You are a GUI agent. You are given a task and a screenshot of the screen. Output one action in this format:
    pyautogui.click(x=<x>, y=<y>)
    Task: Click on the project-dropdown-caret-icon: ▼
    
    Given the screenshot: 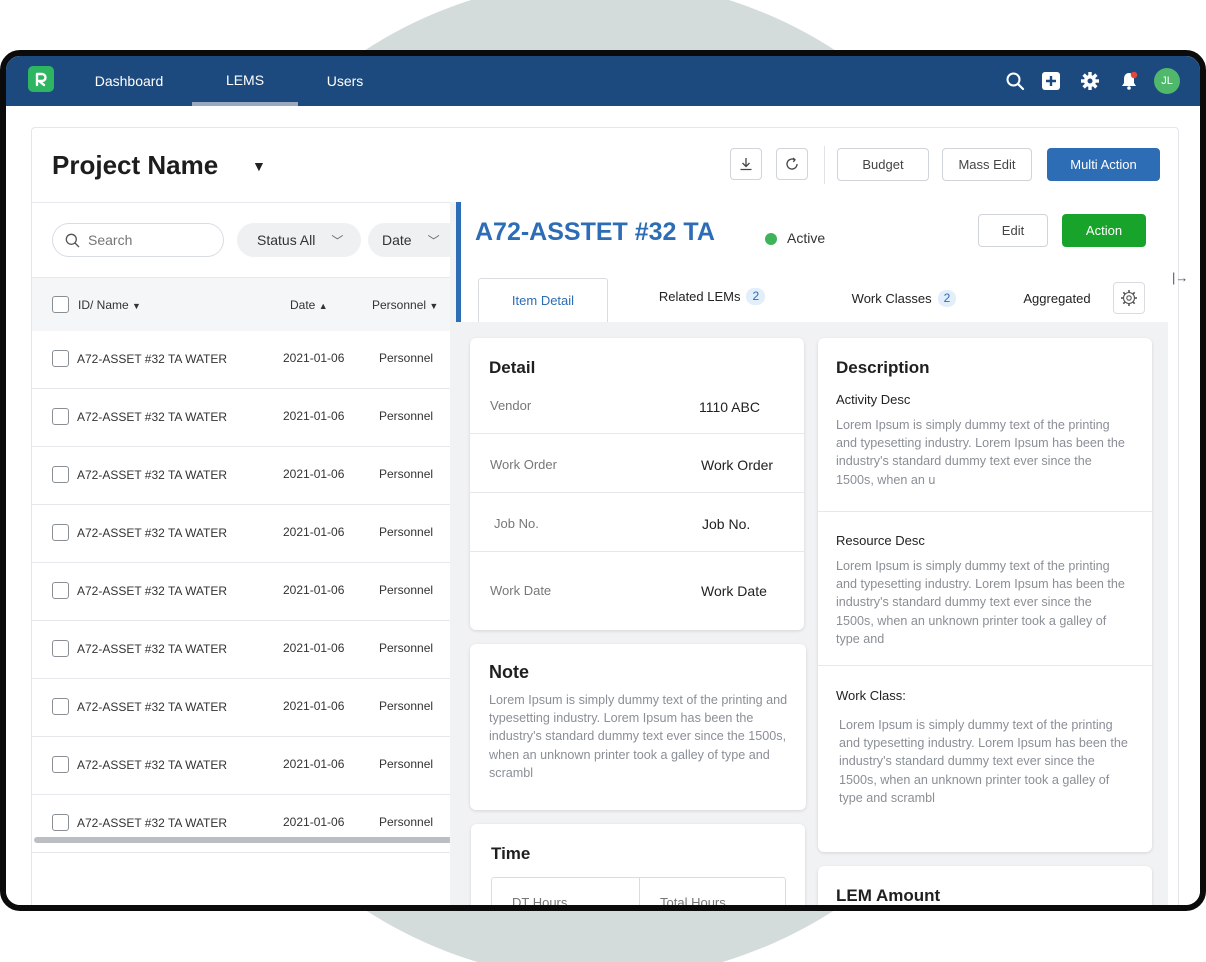 What is the action you would take?
    pyautogui.click(x=259, y=166)
    